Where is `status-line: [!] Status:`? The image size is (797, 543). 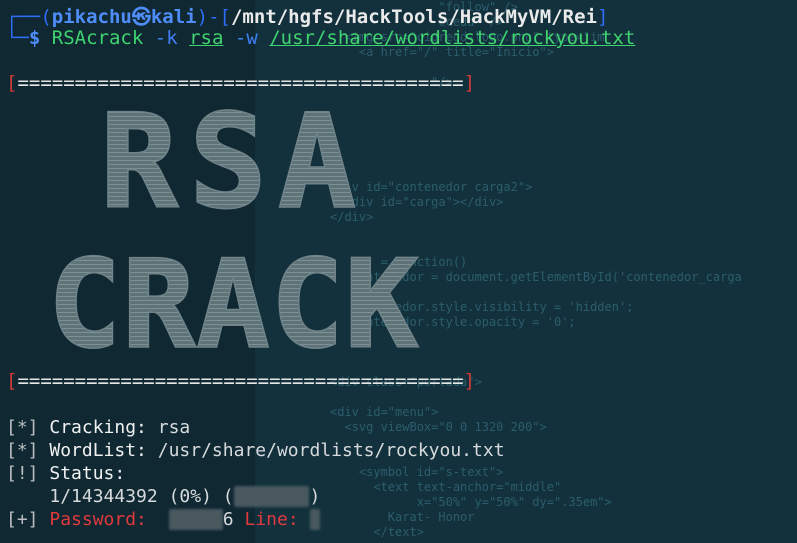
status-line: [!] Status: is located at coordinates (66, 473).